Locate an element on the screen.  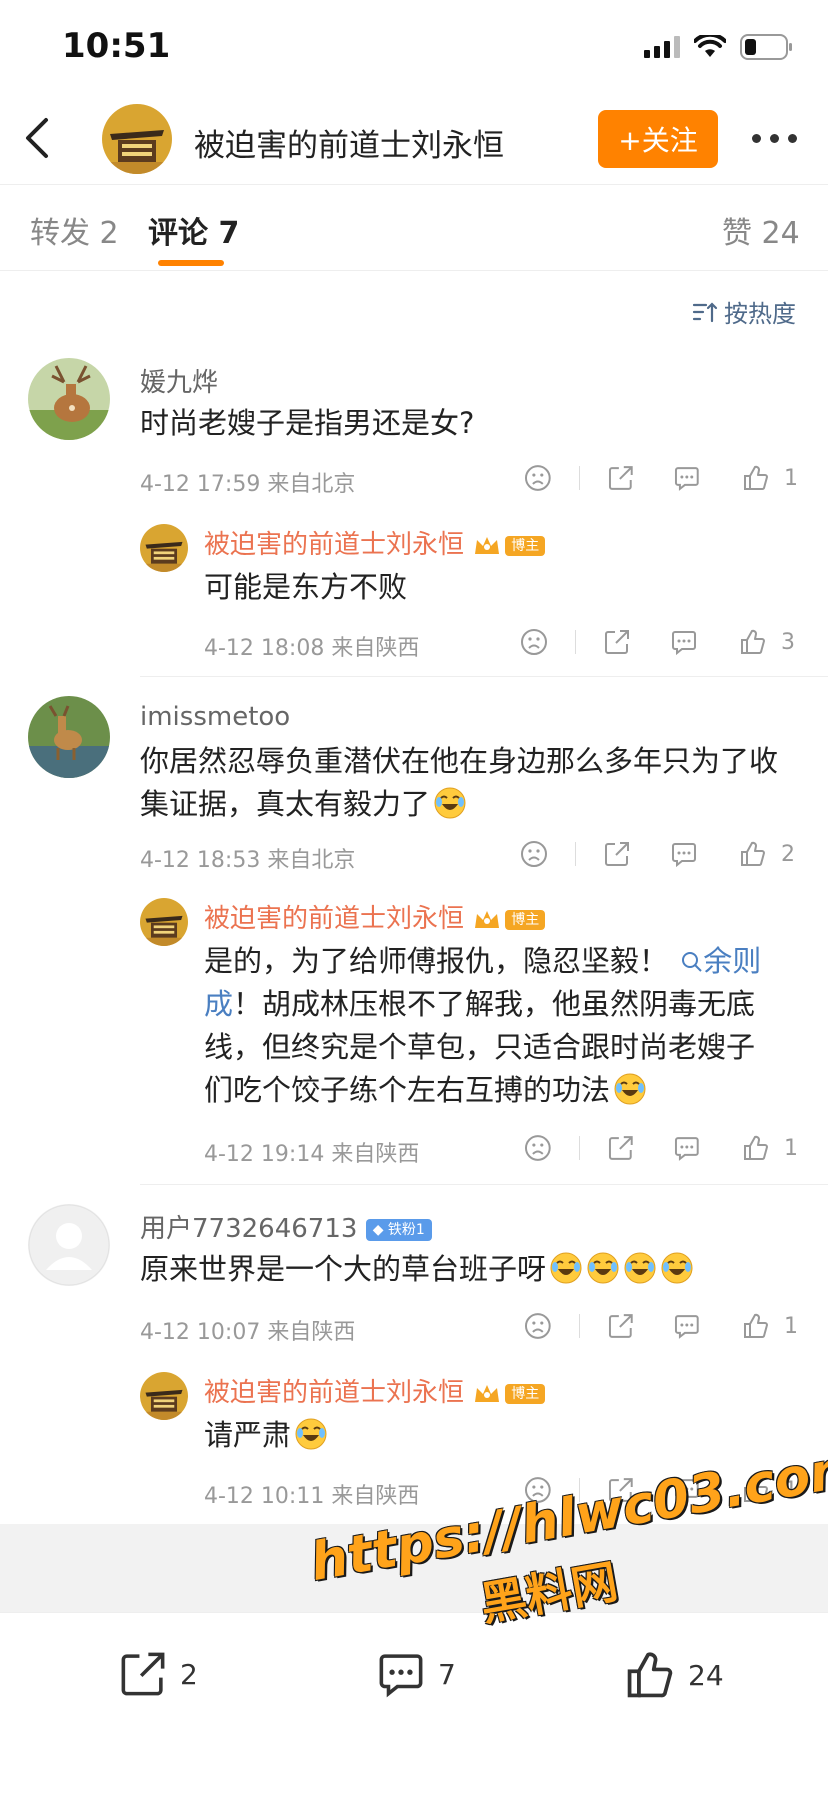
comment-meta: 4-12 18:53 来自北京 is located at coordinates (248, 860).